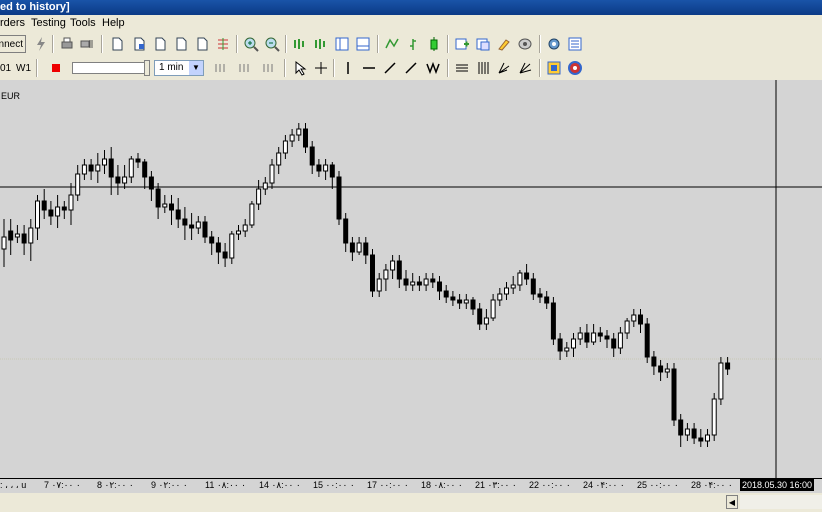 Image resolution: width=822 pixels, height=512 pixels. Describe the element at coordinates (221, 68) in the screenshot. I see `step-back-icon` at that location.